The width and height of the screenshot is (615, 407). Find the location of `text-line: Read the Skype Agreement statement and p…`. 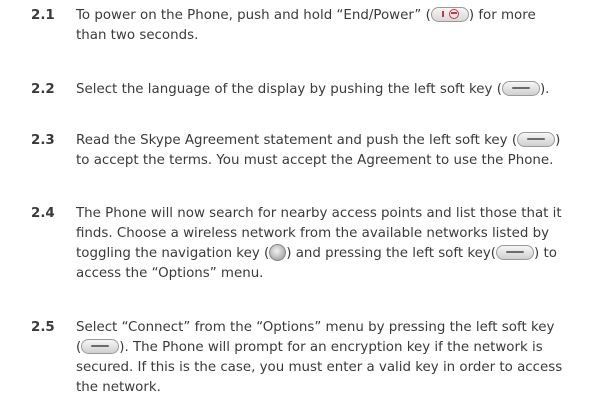

text-line: Read the Skype Agreement statement and p… is located at coordinates (342, 141).